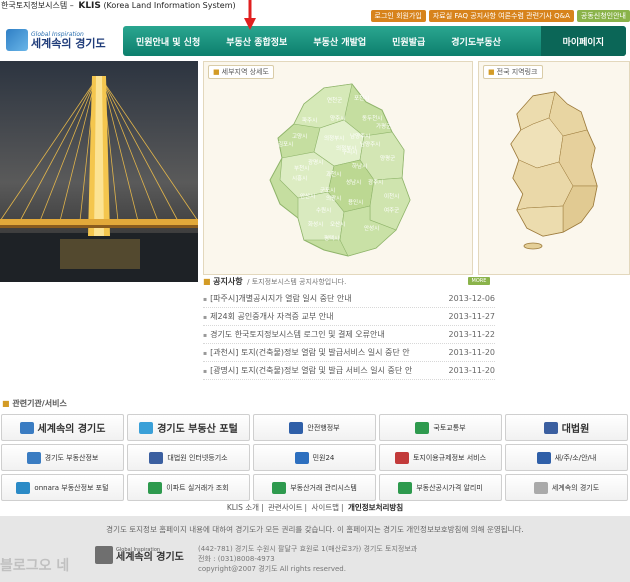  I want to click on related-service-button: 새/주/소/안/내, so click(566, 457).